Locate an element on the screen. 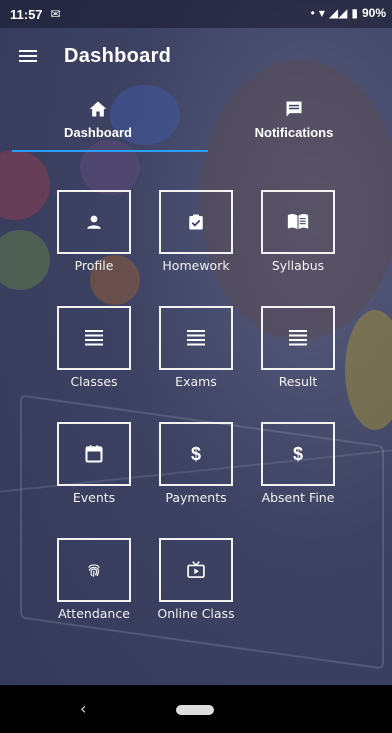 The width and height of the screenshot is (392, 733). tab-indicator is located at coordinates (110, 151).